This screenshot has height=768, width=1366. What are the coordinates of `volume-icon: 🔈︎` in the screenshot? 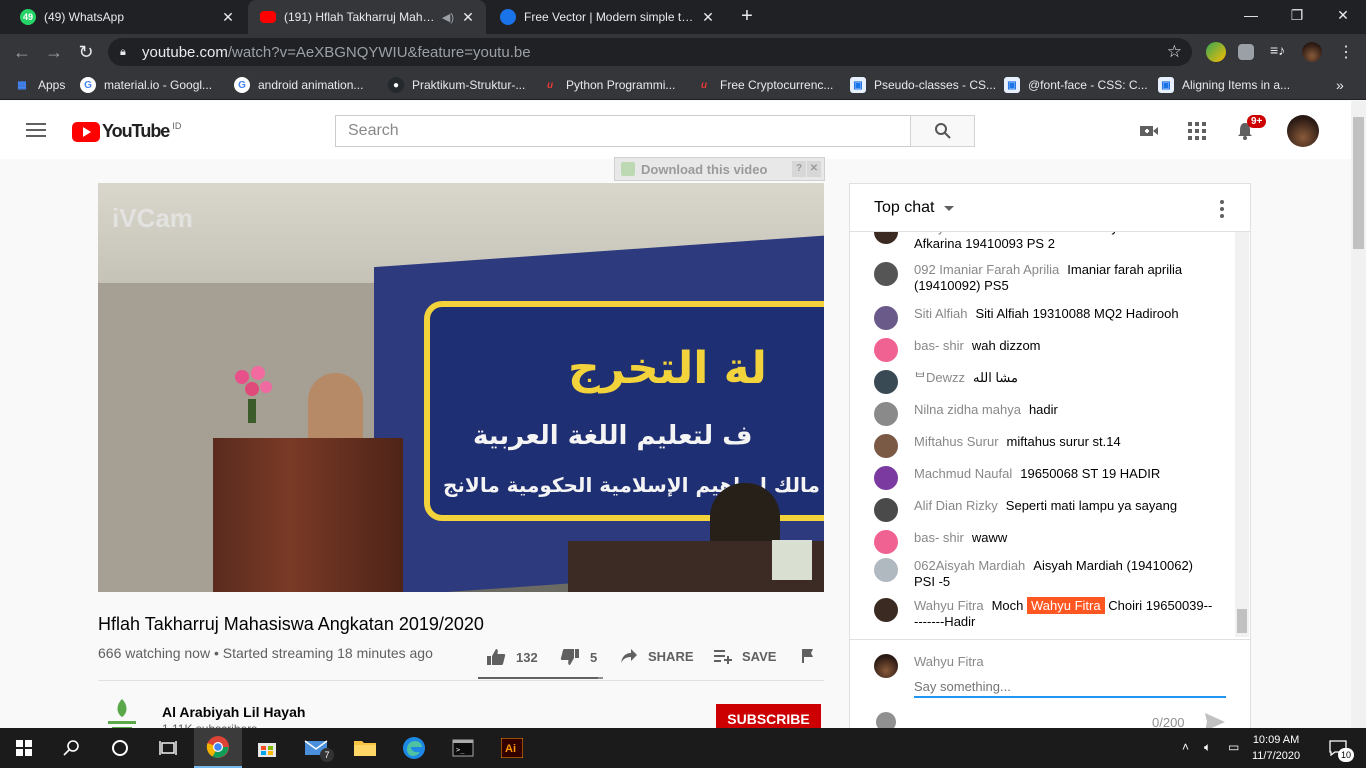 It's located at (1207, 747).